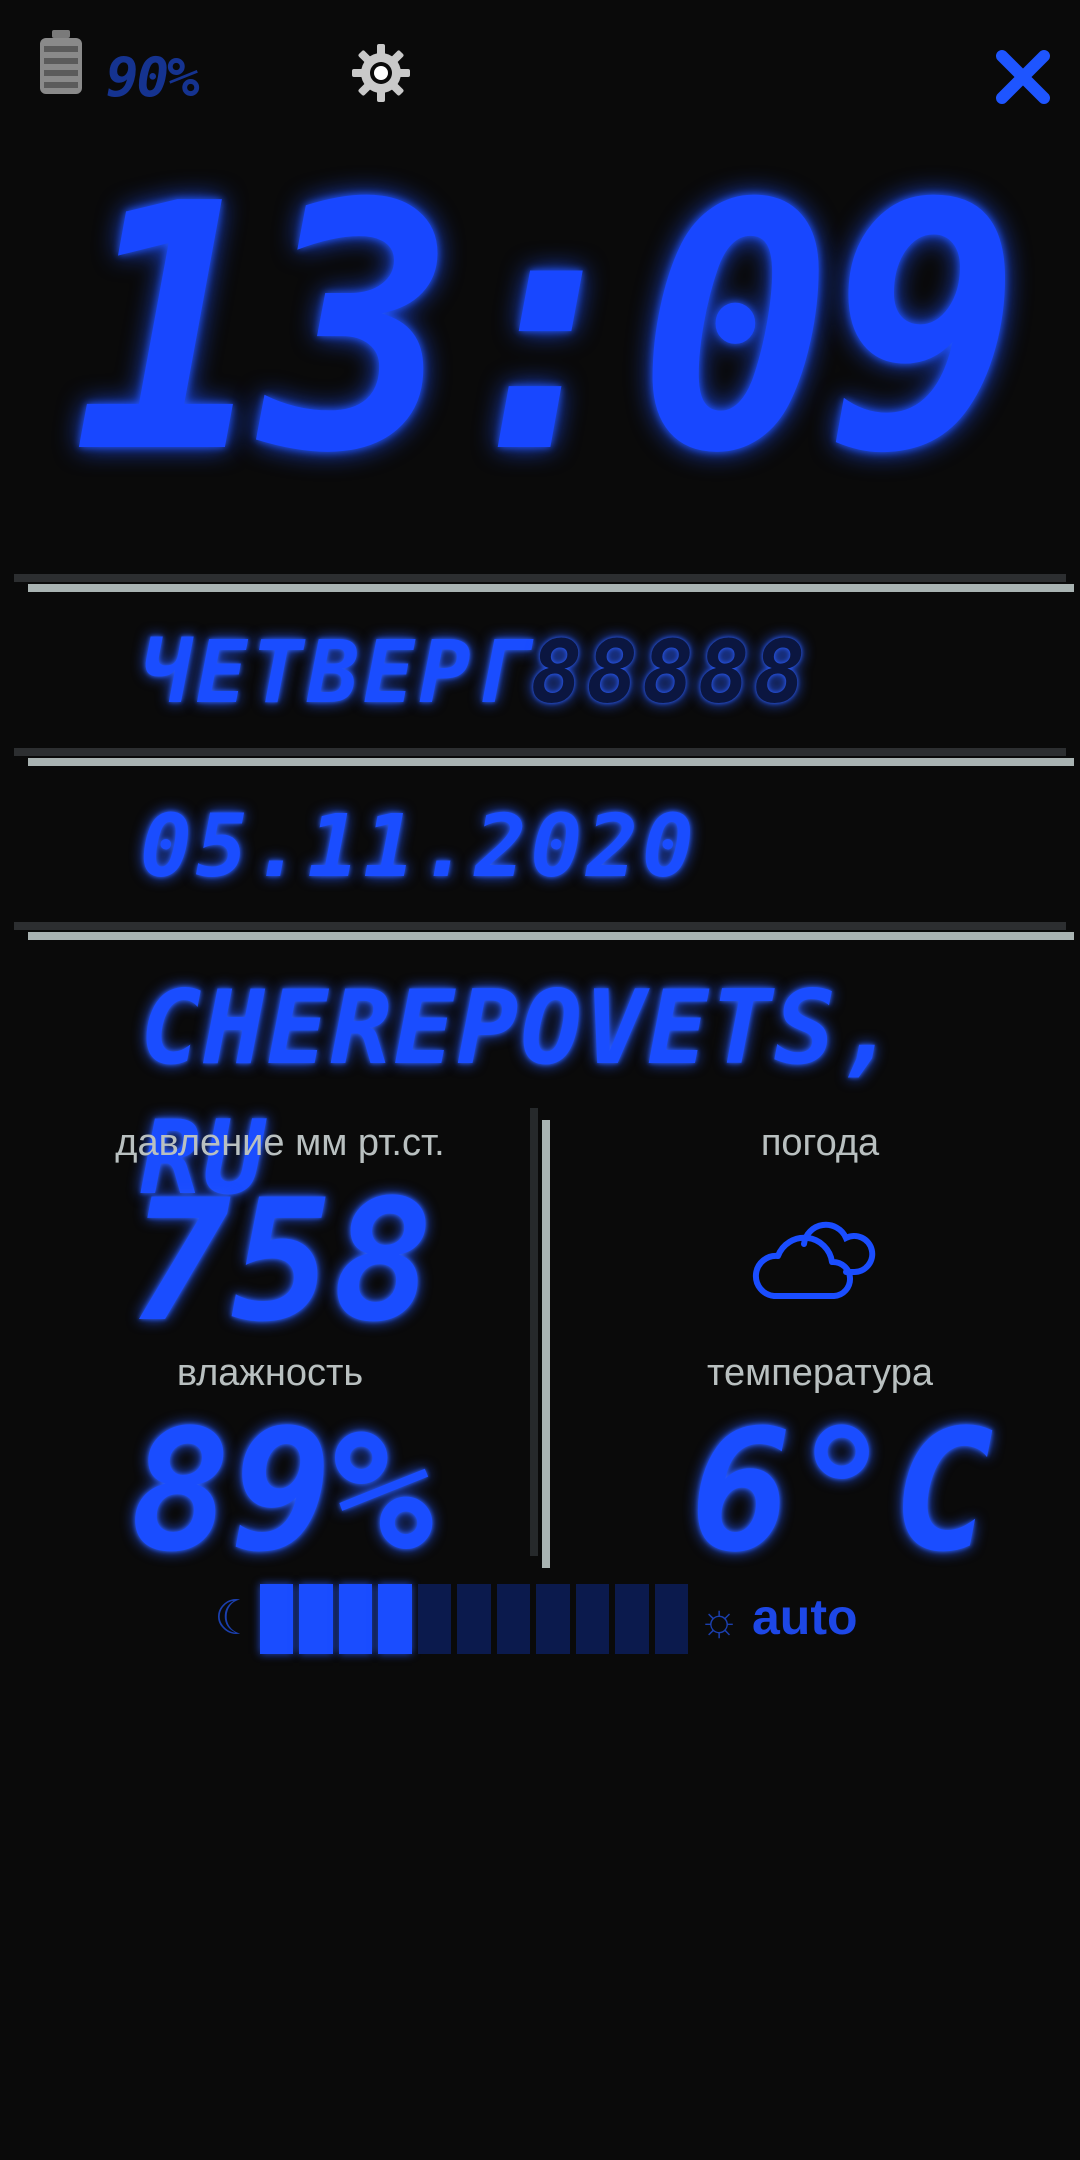 This screenshot has height=2160, width=1080. I want to click on humidity-value: 89%, so click(282, 1491).